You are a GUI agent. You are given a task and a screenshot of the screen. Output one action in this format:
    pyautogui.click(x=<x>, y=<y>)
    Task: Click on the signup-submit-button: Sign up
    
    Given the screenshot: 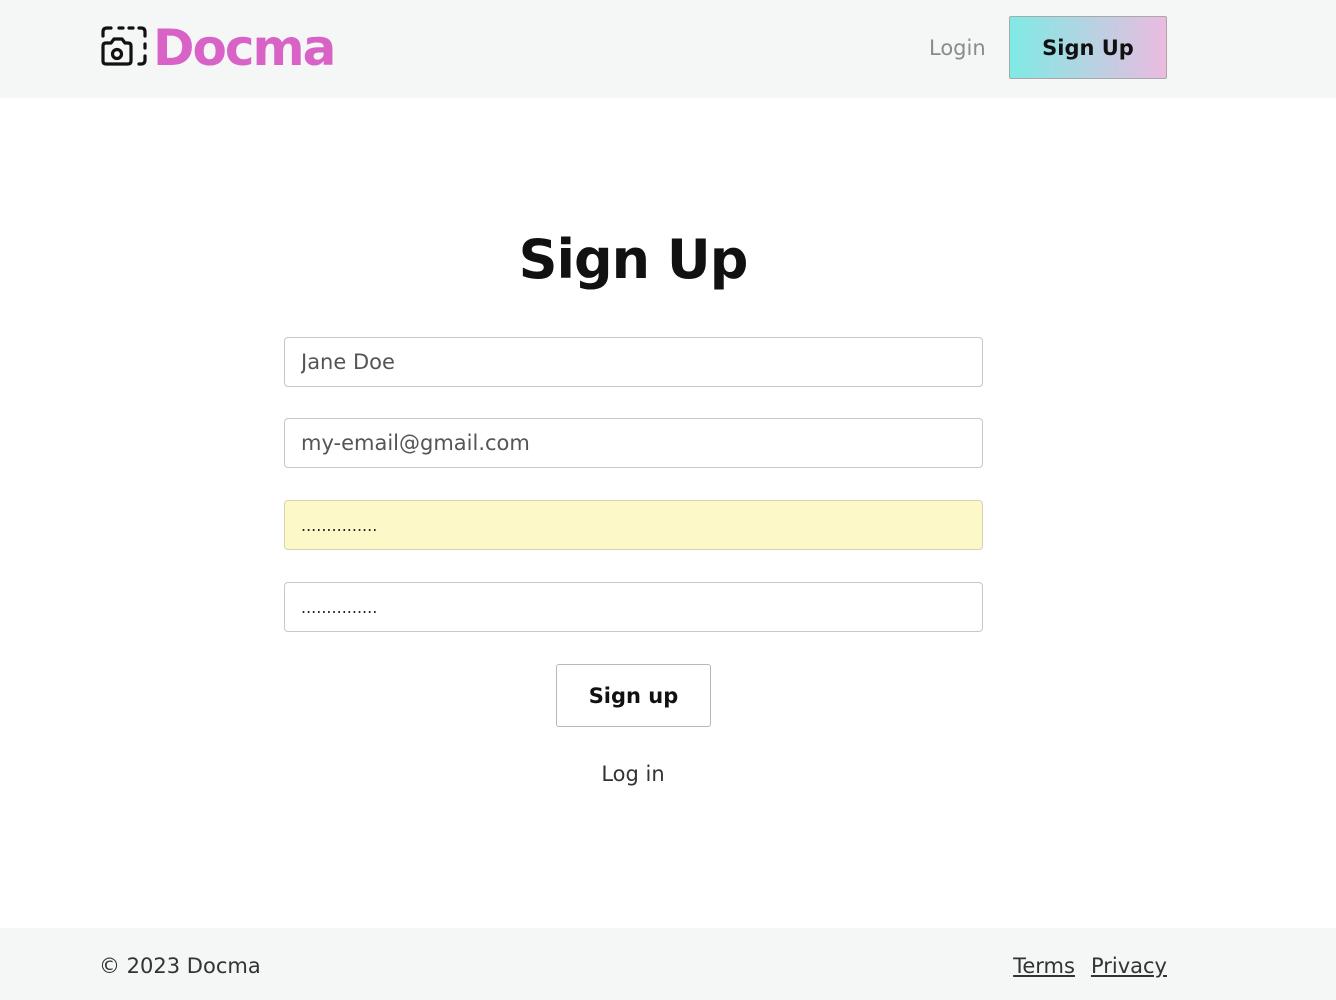 What is the action you would take?
    pyautogui.click(x=633, y=695)
    